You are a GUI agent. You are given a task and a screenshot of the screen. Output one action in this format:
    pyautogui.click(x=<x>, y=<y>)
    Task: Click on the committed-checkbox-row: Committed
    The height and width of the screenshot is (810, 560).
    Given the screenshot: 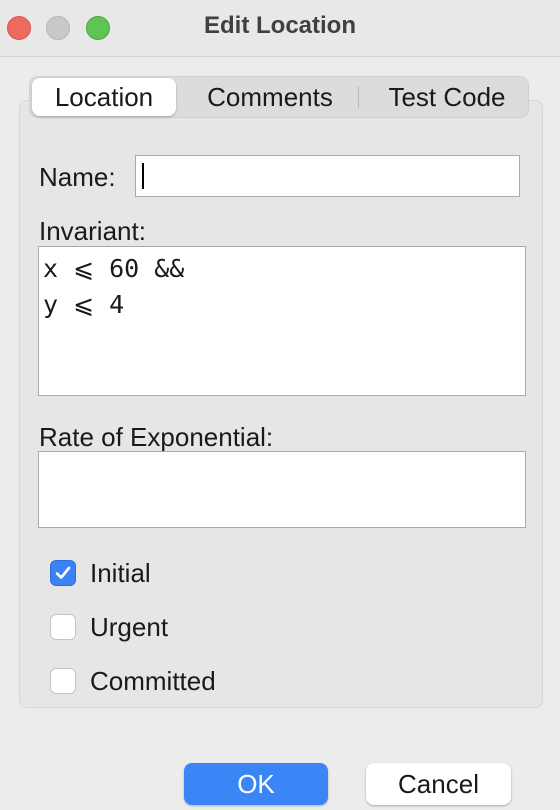 What is the action you would take?
    pyautogui.click(x=133, y=680)
    